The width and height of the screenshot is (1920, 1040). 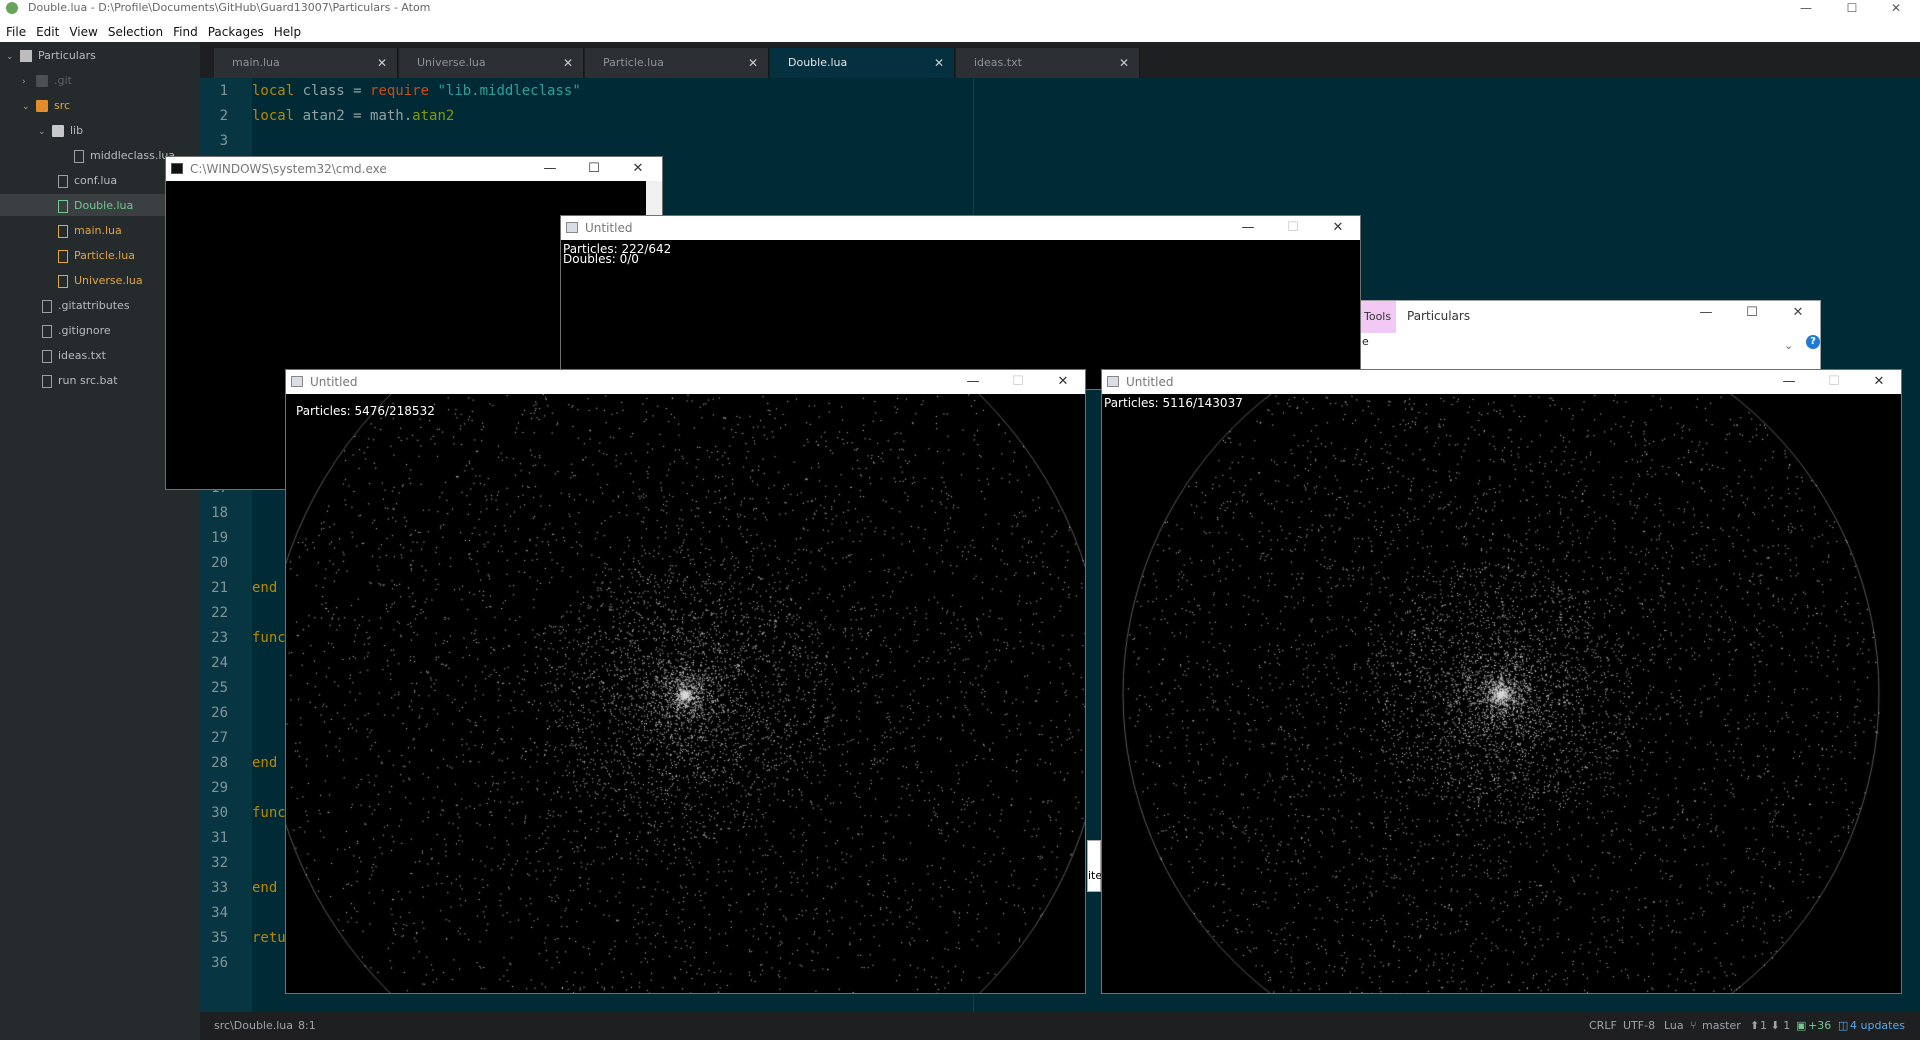 What do you see at coordinates (24, 82) in the screenshot?
I see `chevron-right-icon: ›` at bounding box center [24, 82].